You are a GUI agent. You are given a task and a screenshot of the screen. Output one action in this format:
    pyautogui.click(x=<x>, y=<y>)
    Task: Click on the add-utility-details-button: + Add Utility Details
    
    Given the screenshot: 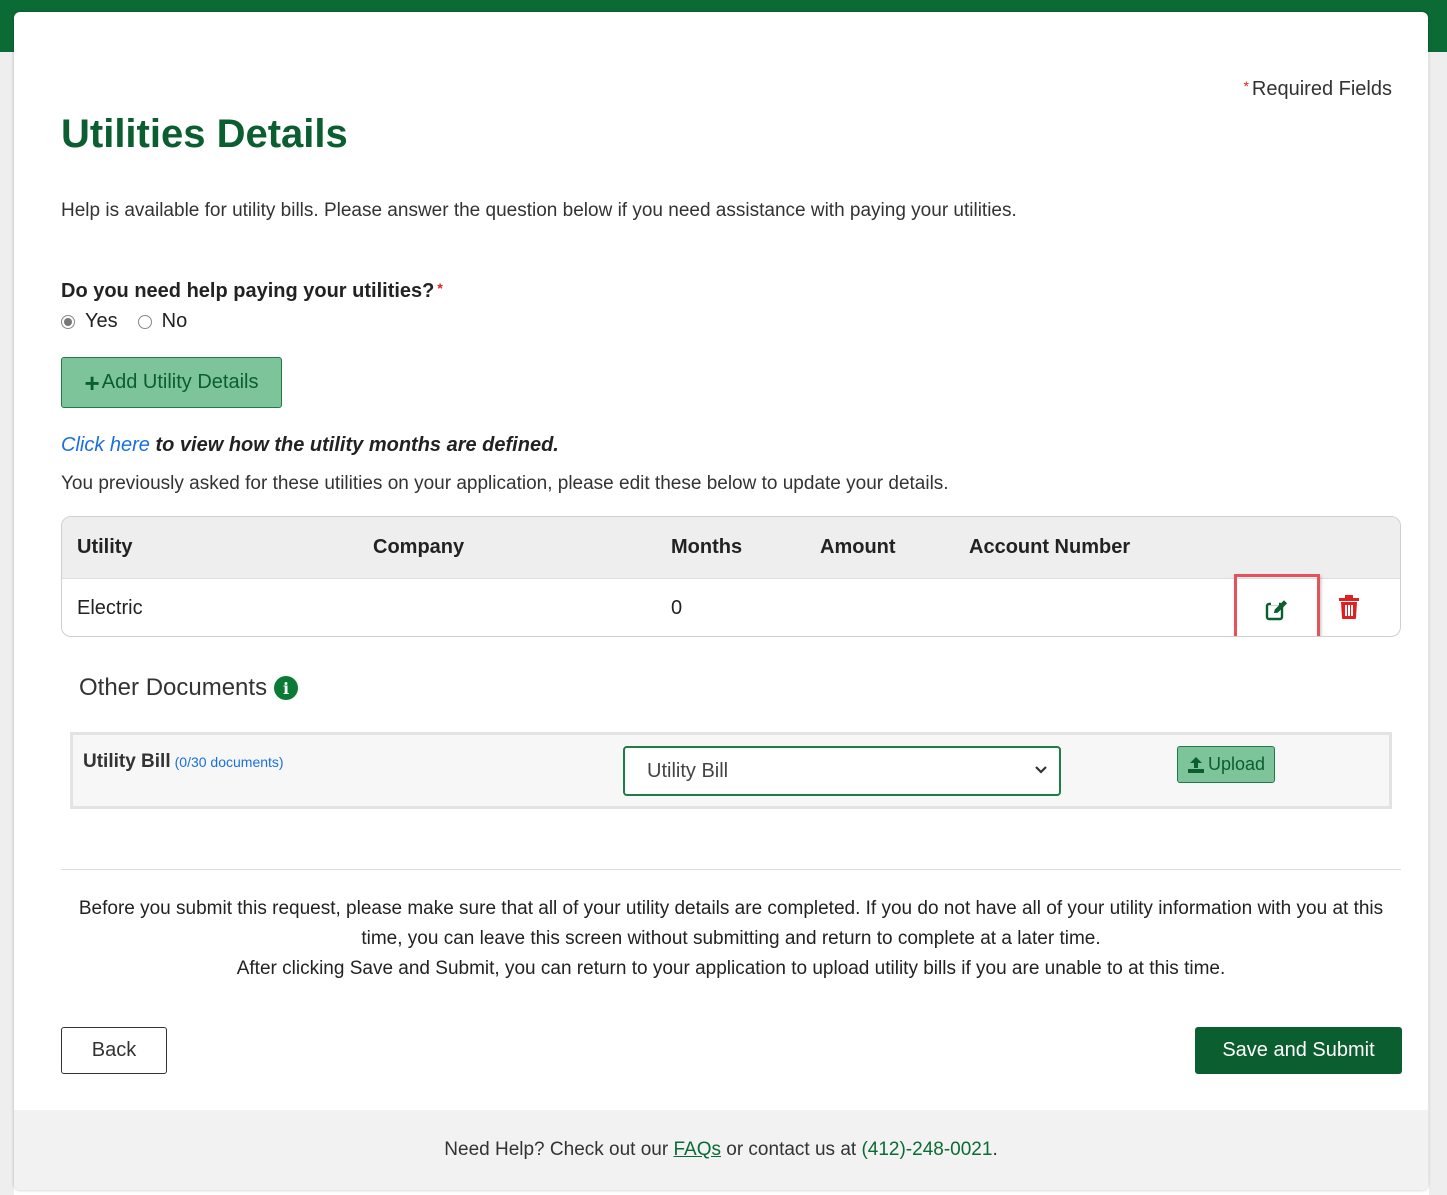 What is the action you would take?
    pyautogui.click(x=171, y=382)
    